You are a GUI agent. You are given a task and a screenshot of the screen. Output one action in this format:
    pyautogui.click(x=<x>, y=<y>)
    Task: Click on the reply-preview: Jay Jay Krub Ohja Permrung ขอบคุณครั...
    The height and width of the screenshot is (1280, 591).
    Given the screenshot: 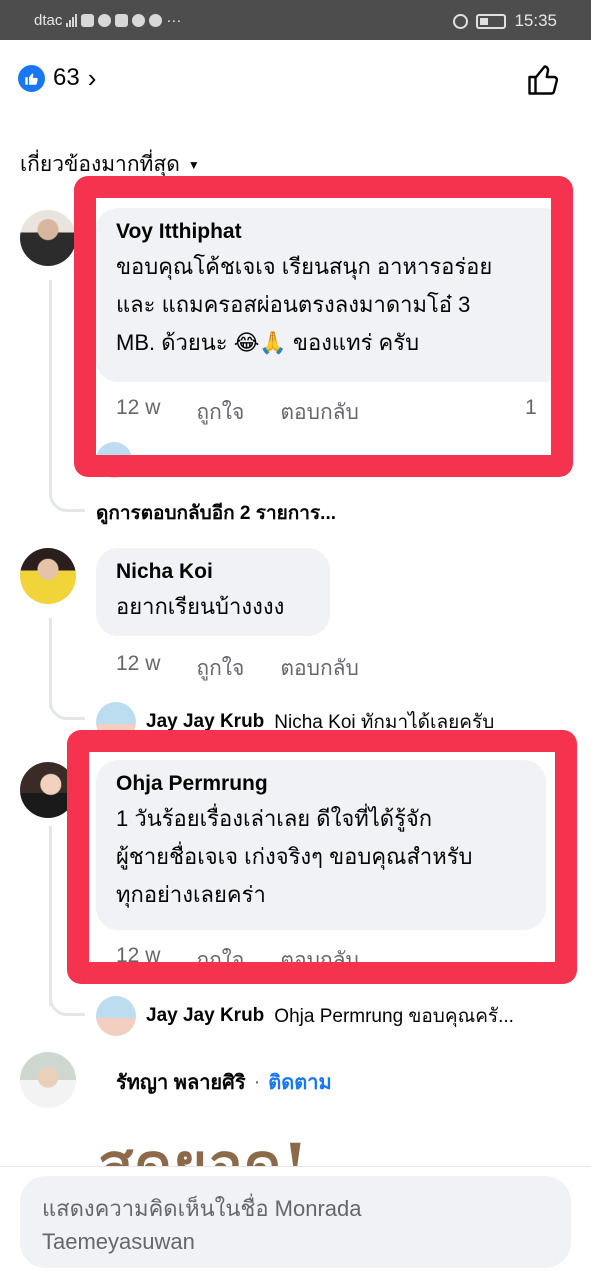 What is the action you would take?
    pyautogui.click(x=305, y=1016)
    